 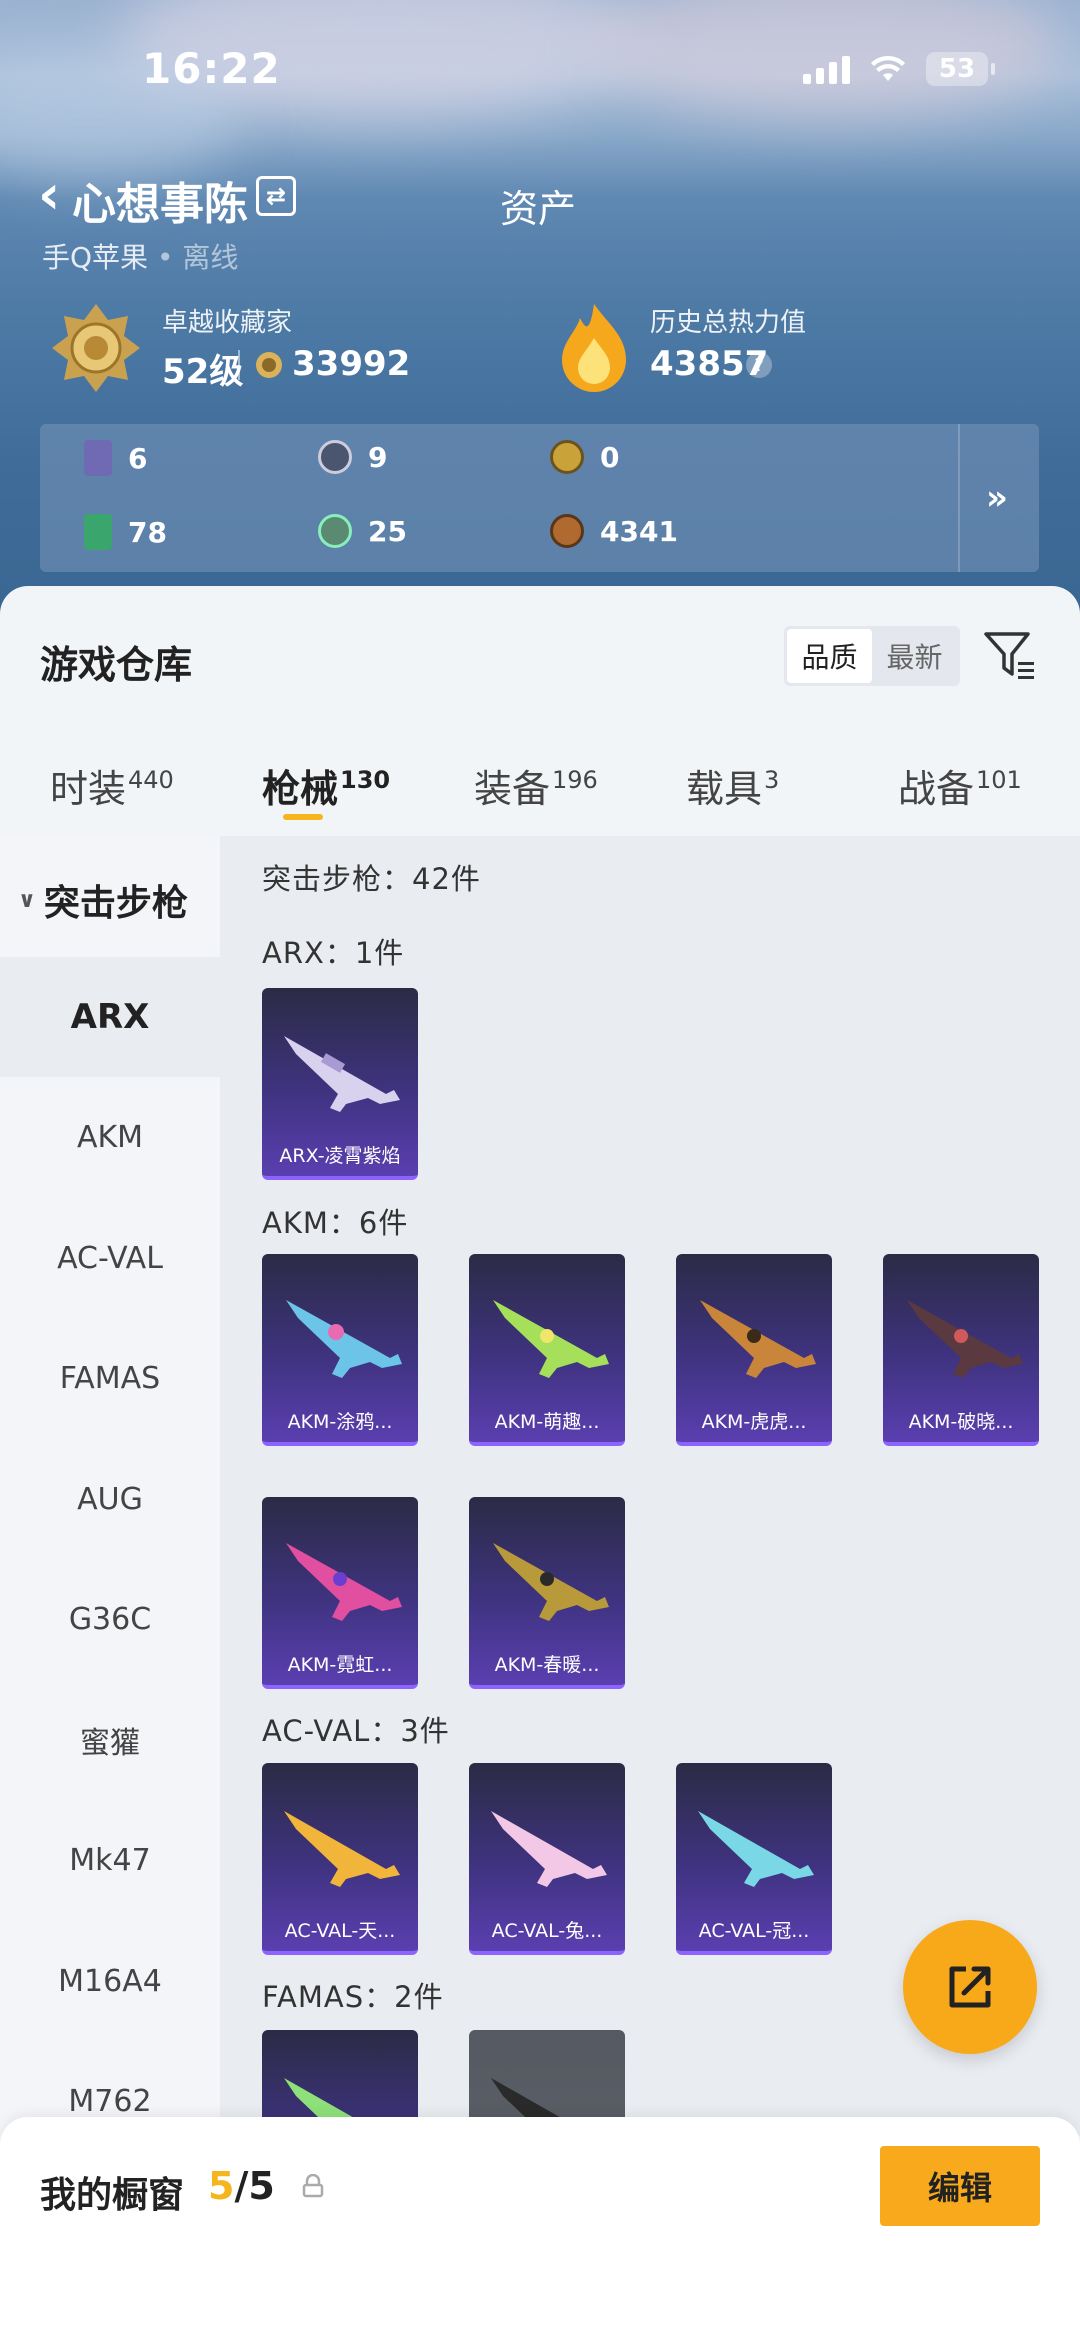 I want to click on sidebar-item-honey-badger: 蜜獾, so click(x=110, y=1740).